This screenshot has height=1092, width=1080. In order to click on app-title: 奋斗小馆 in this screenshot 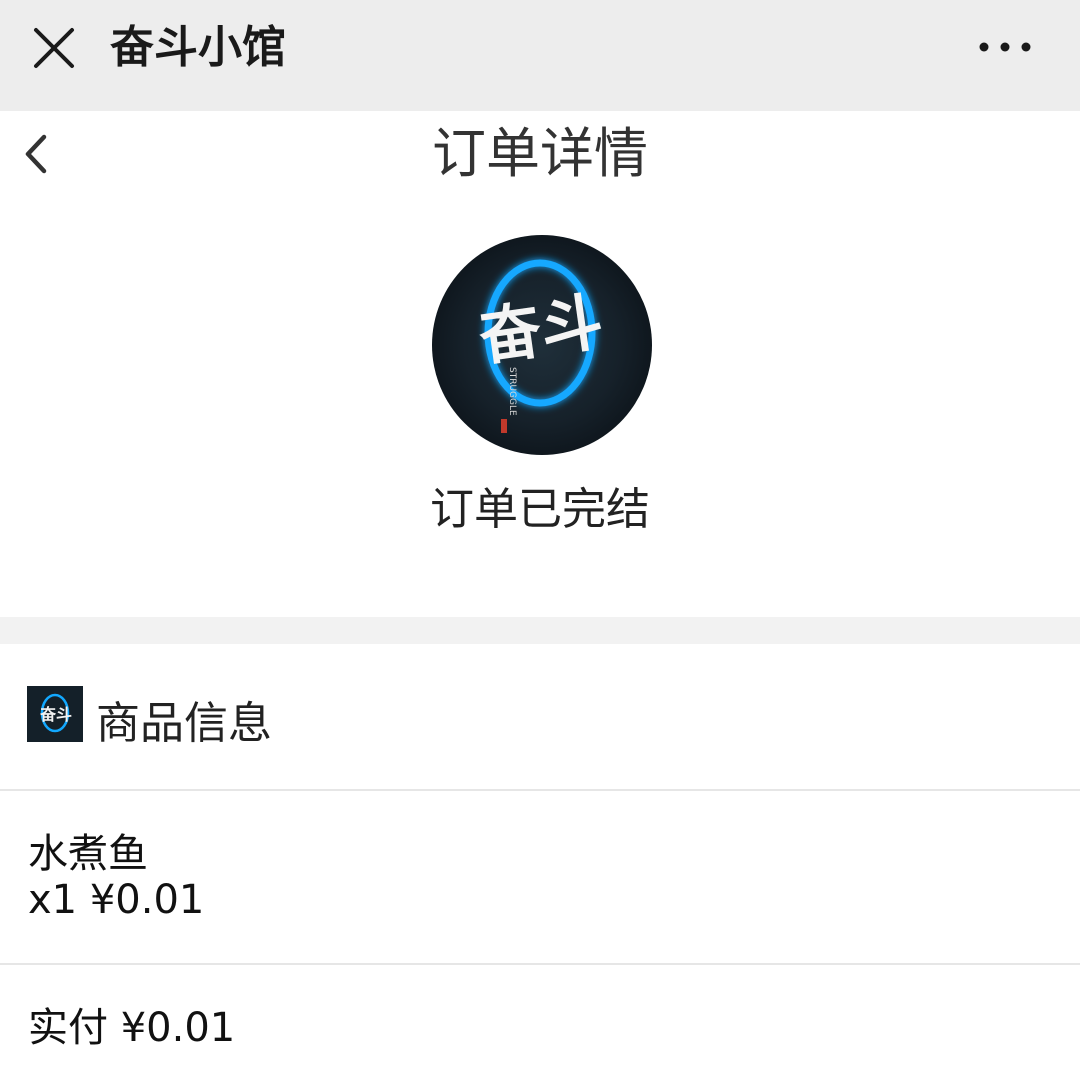, I will do `click(198, 47)`.